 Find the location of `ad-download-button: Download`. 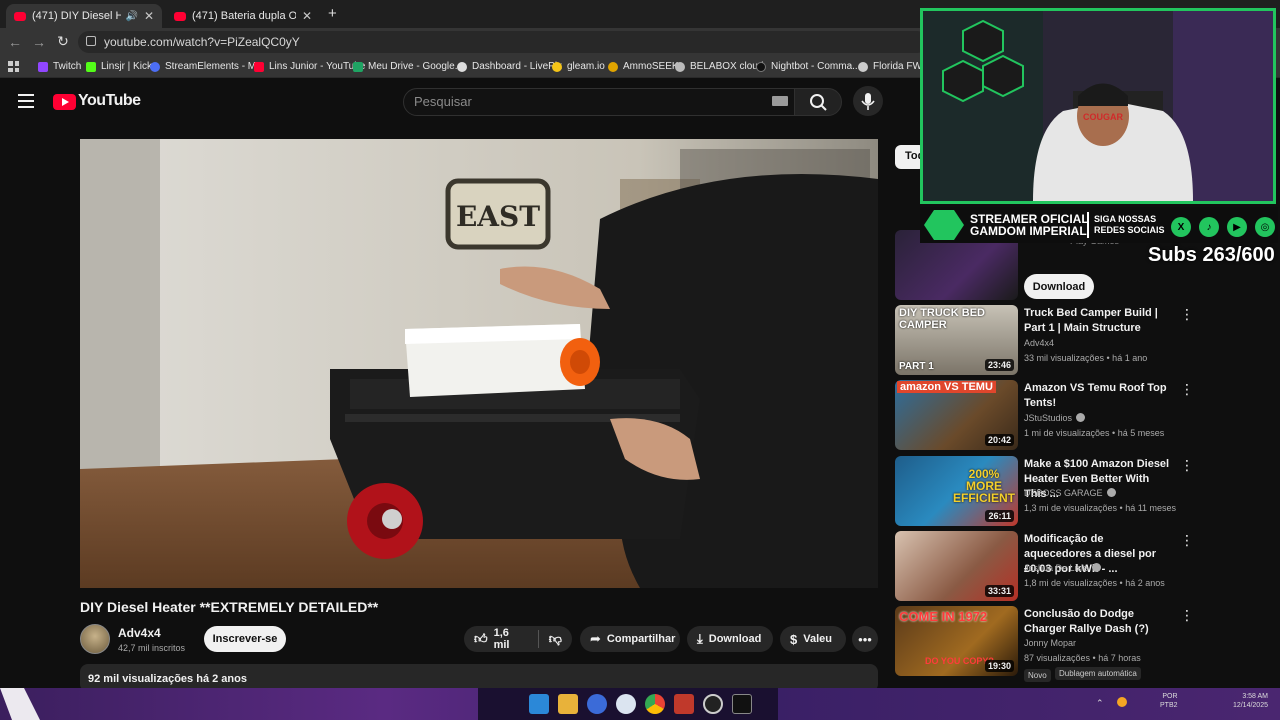

ad-download-button: Download is located at coordinates (1059, 286).